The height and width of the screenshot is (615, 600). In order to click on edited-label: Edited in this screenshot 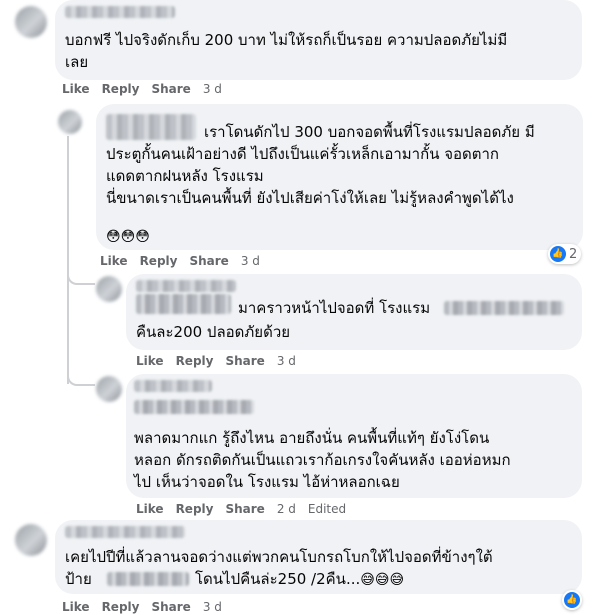, I will do `click(327, 509)`.